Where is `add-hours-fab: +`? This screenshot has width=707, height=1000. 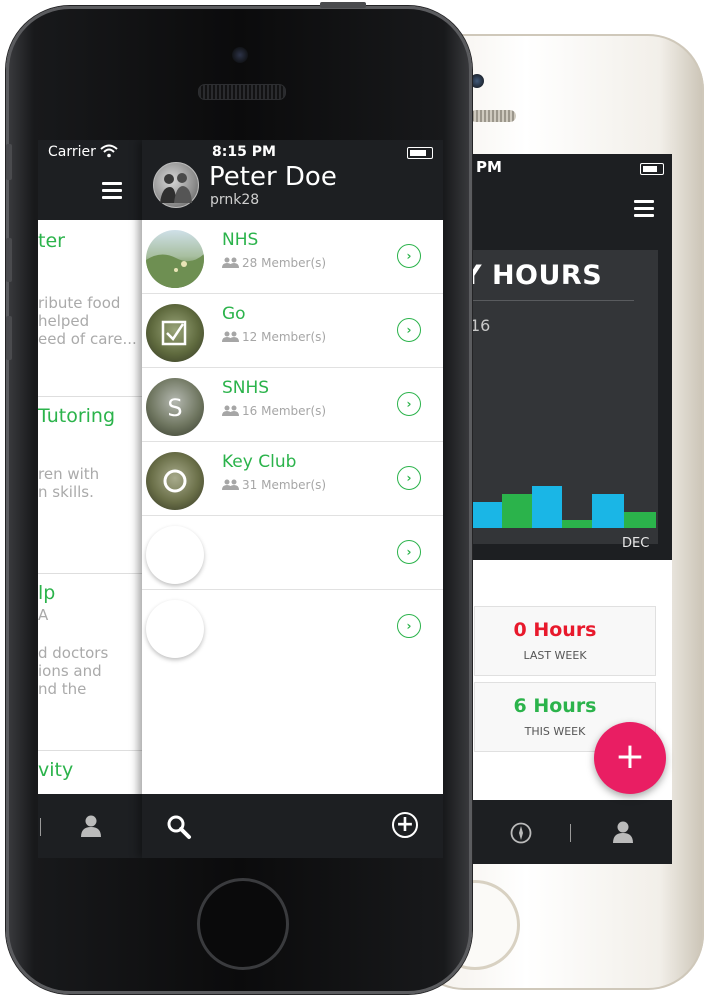
add-hours-fab: + is located at coordinates (630, 758).